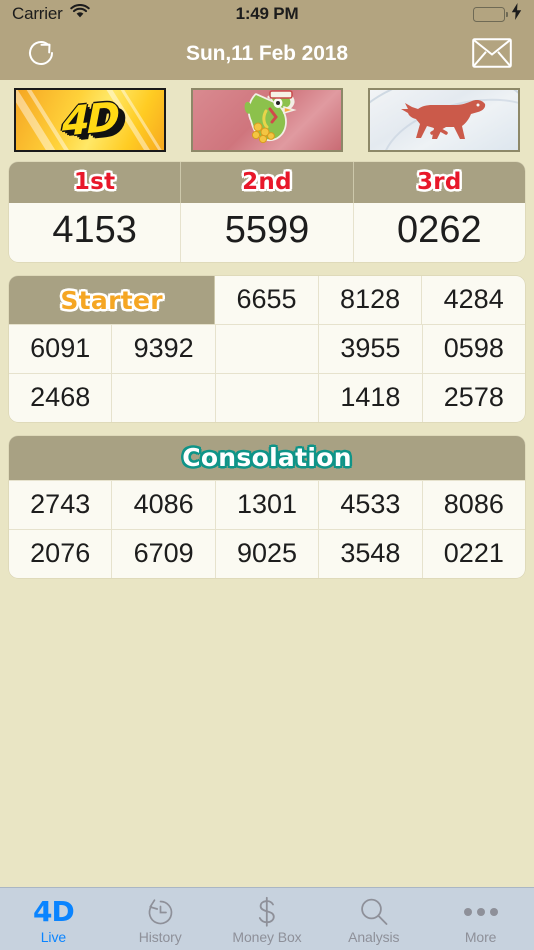 This screenshot has height=950, width=534. I want to click on refresh-icon, so click(41, 54).